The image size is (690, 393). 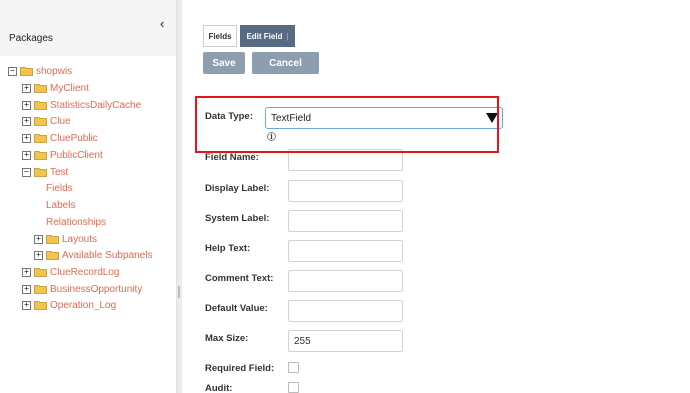 I want to click on required-field-checkbox, so click(x=293, y=367).